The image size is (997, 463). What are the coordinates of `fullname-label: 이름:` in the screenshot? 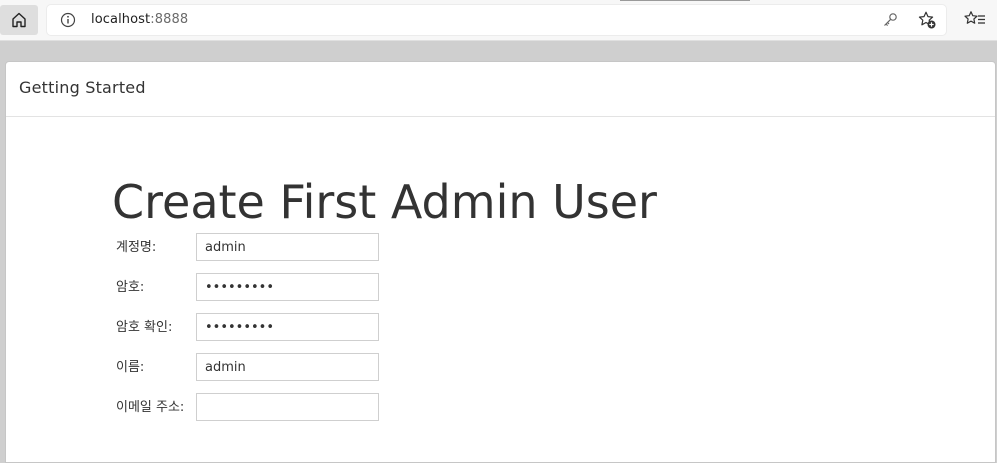 It's located at (130, 367).